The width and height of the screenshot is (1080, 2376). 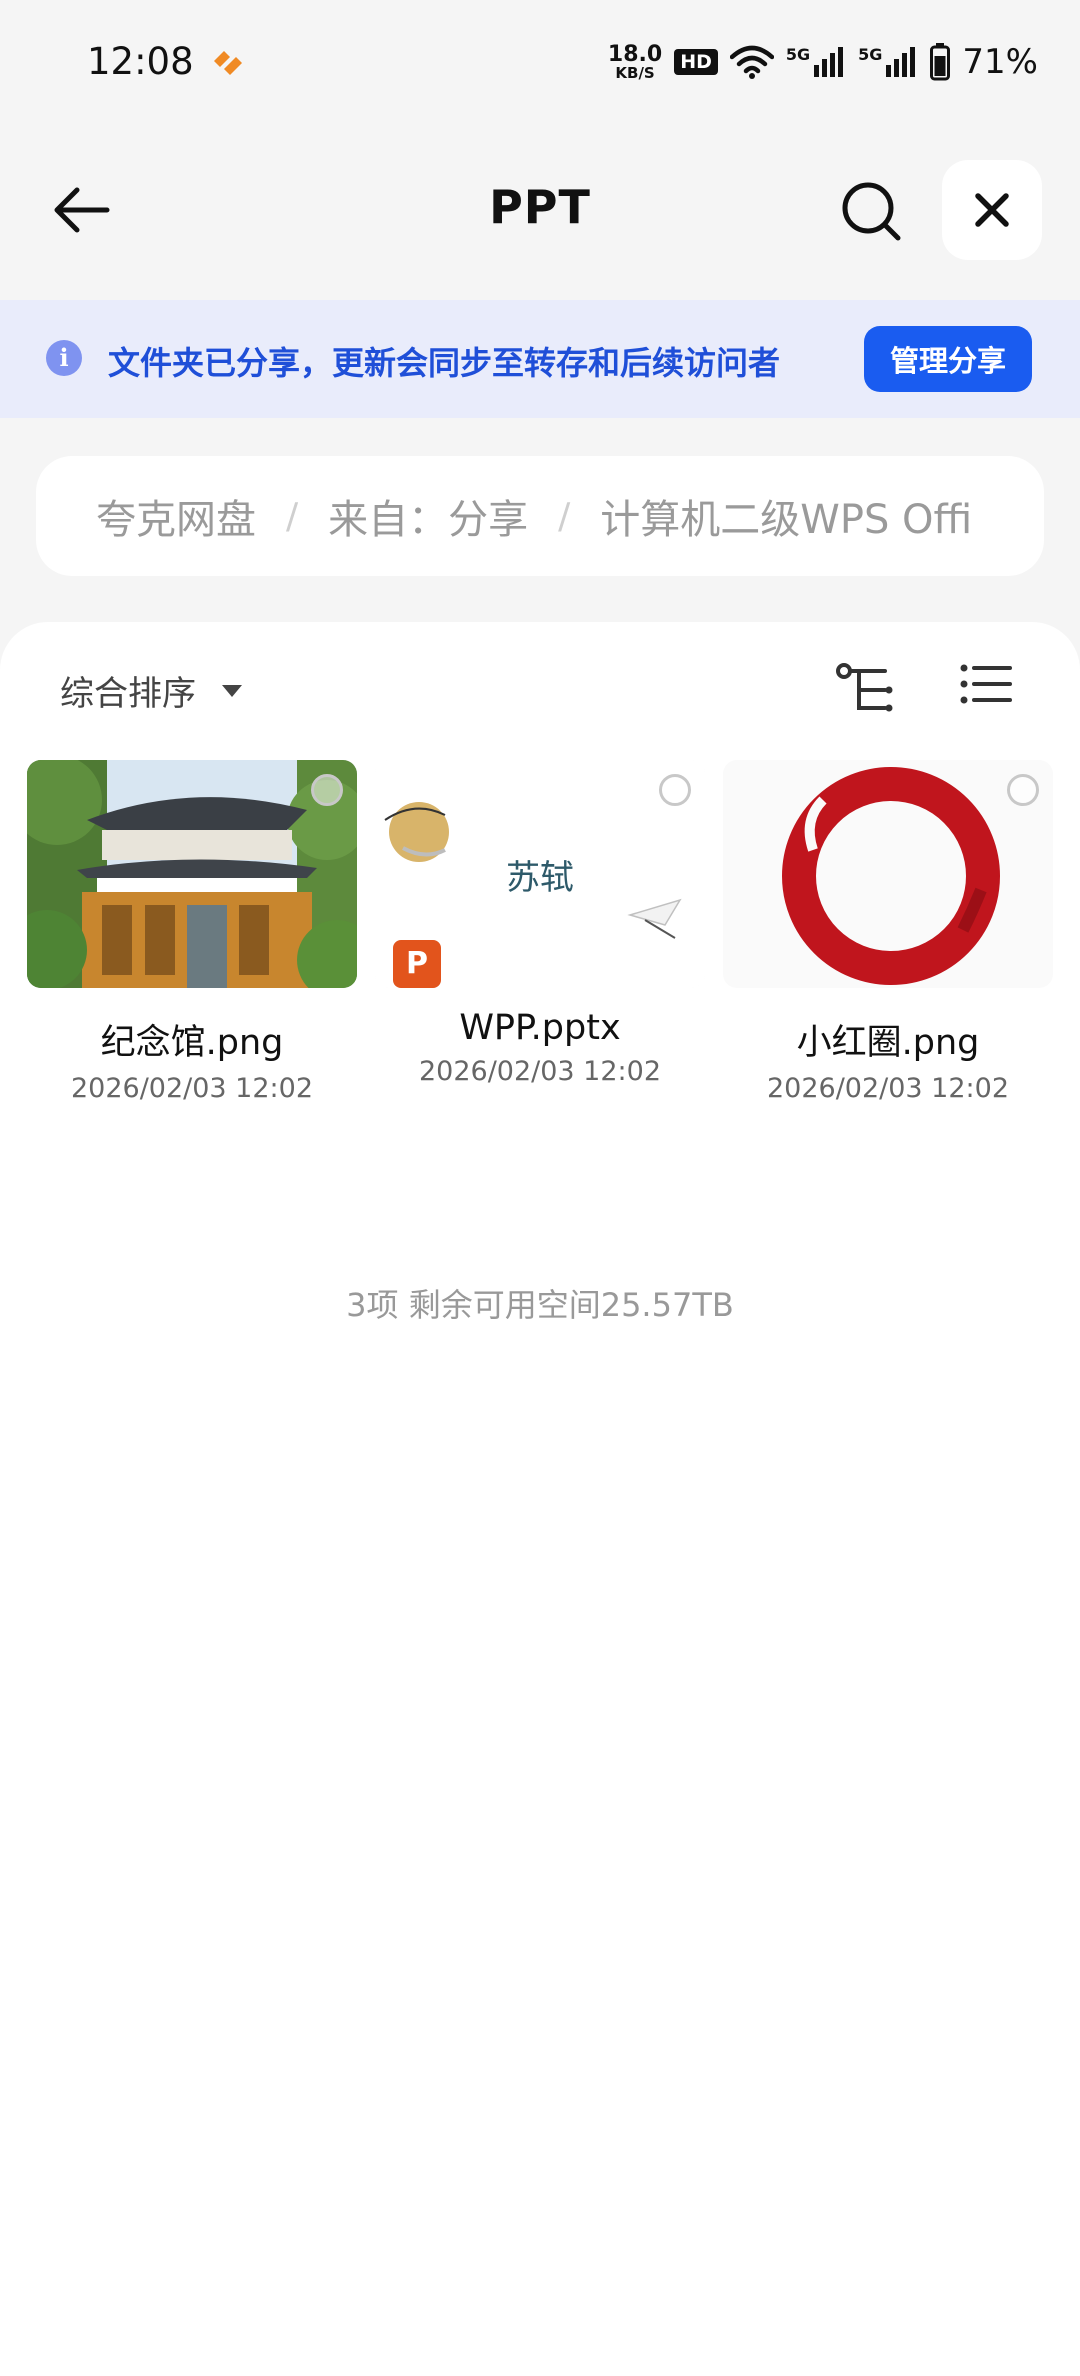 I want to click on close-icon, so click(x=992, y=210).